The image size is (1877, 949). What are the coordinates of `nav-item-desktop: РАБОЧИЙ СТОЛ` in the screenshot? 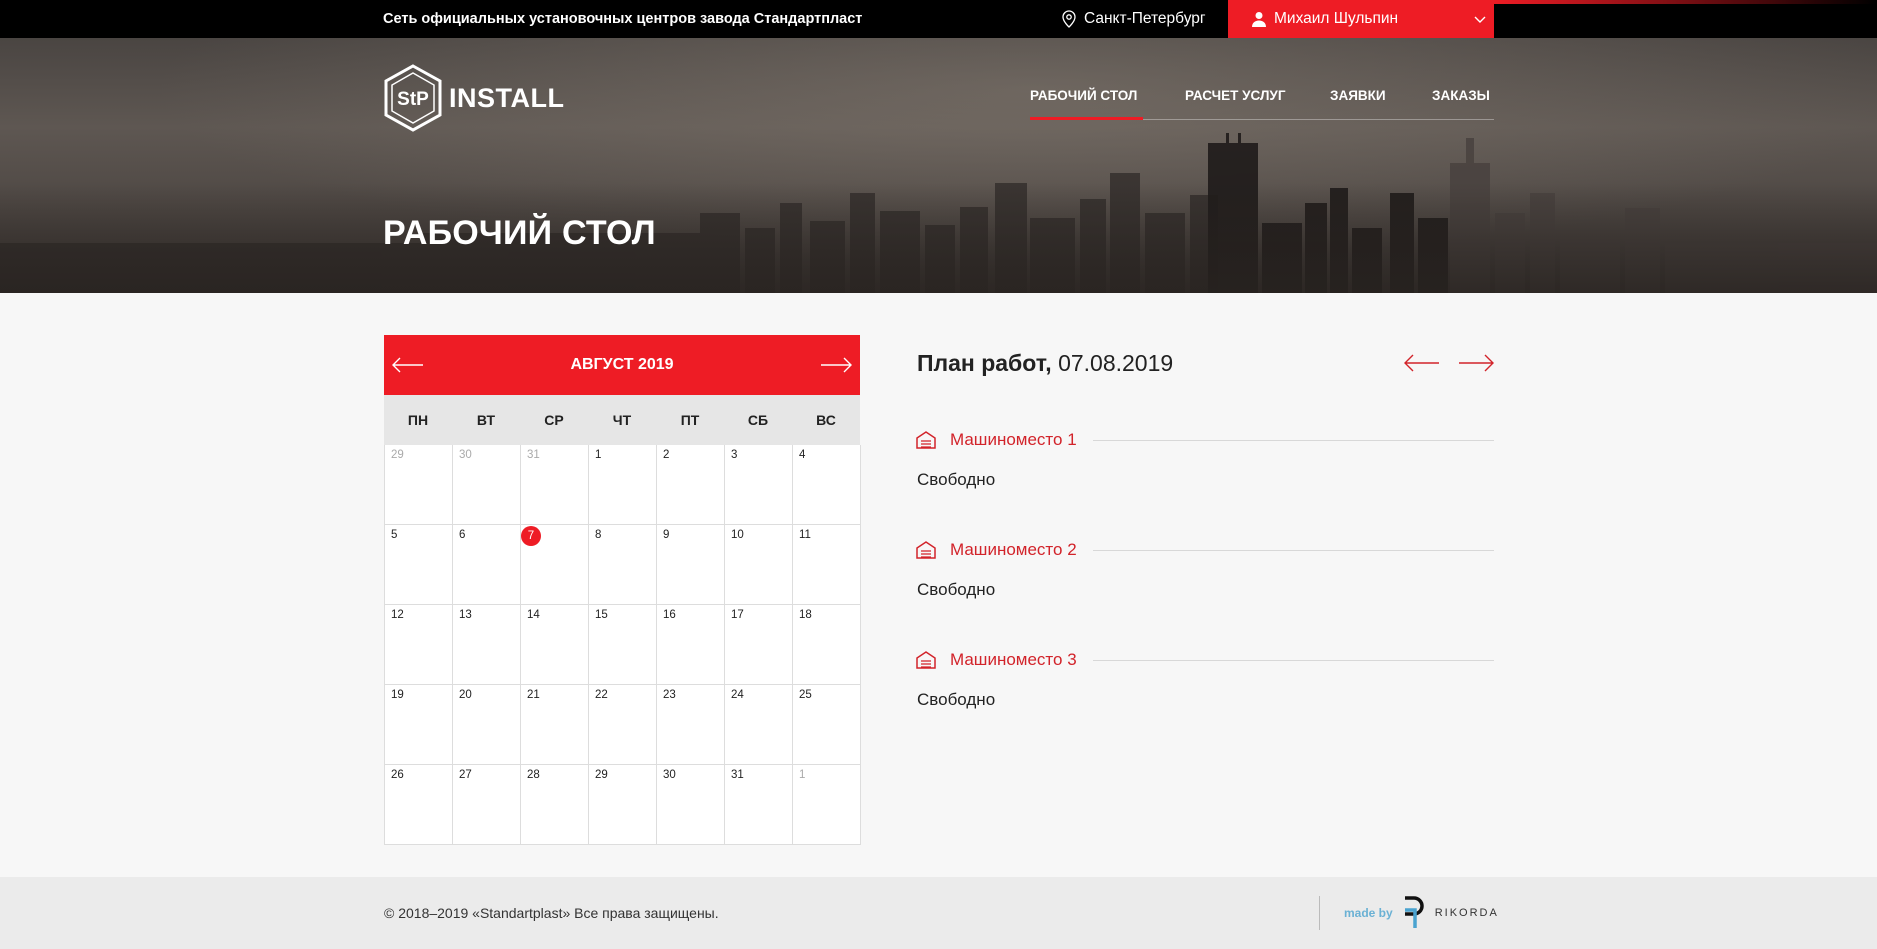 It's located at (1087, 104).